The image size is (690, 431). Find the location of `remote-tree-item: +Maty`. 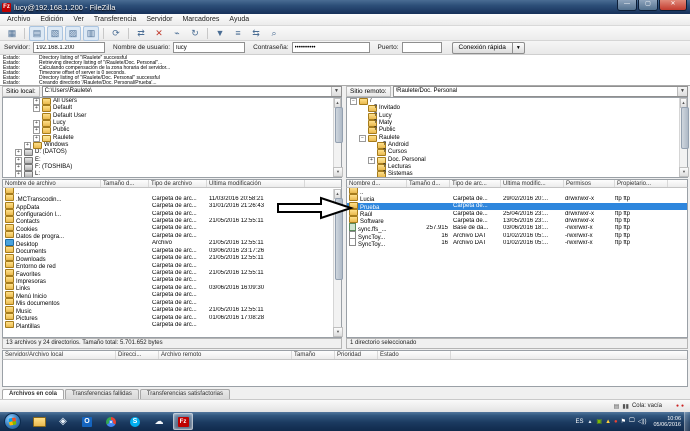

remote-tree-item: +Maty is located at coordinates (517, 123).